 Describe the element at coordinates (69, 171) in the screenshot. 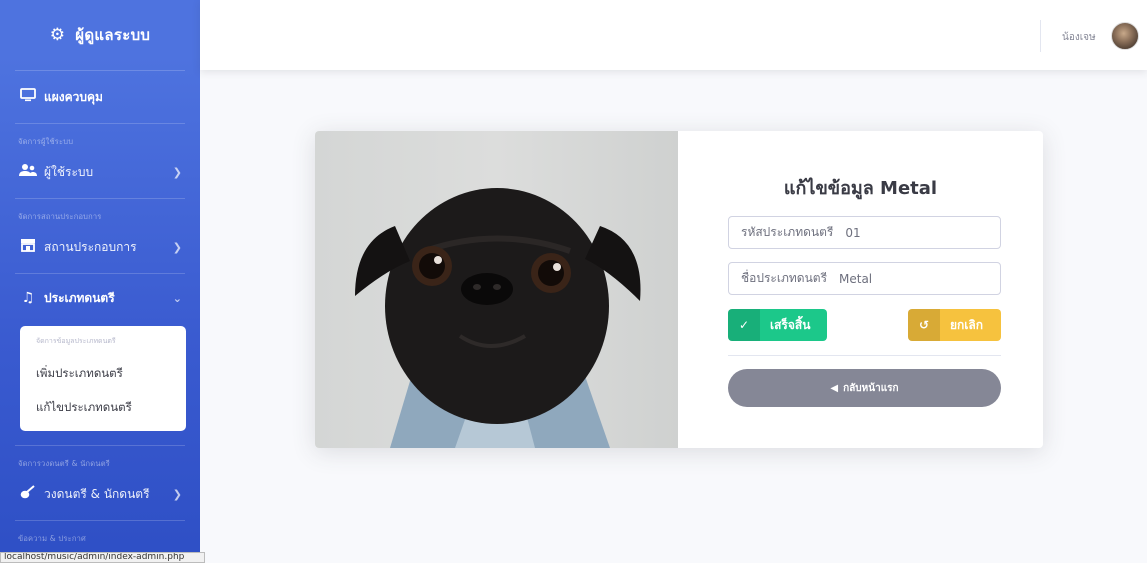

I see `sidebar-item-label: ผู้ใช้ระบบ` at that location.